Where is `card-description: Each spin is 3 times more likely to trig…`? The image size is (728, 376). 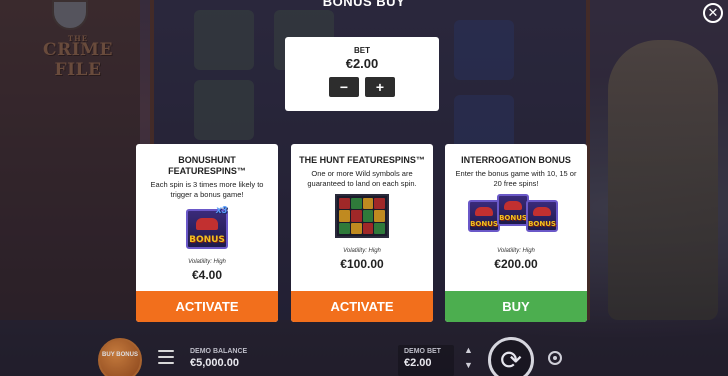
card-description: Each spin is 3 times more likely to trig… is located at coordinates (207, 189).